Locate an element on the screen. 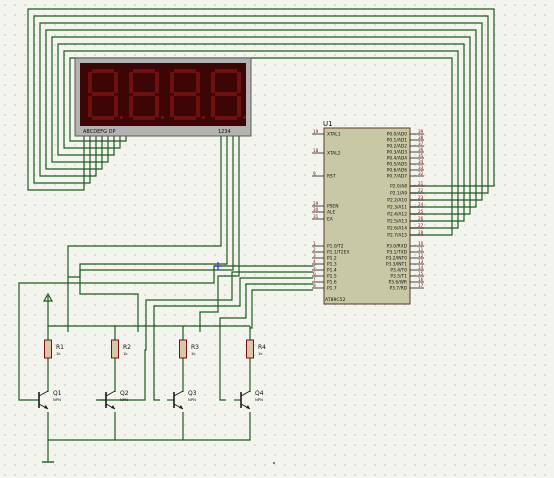 The width and height of the screenshot is (554, 478). mcu-pin-number: 1 is located at coordinates (314, 243).